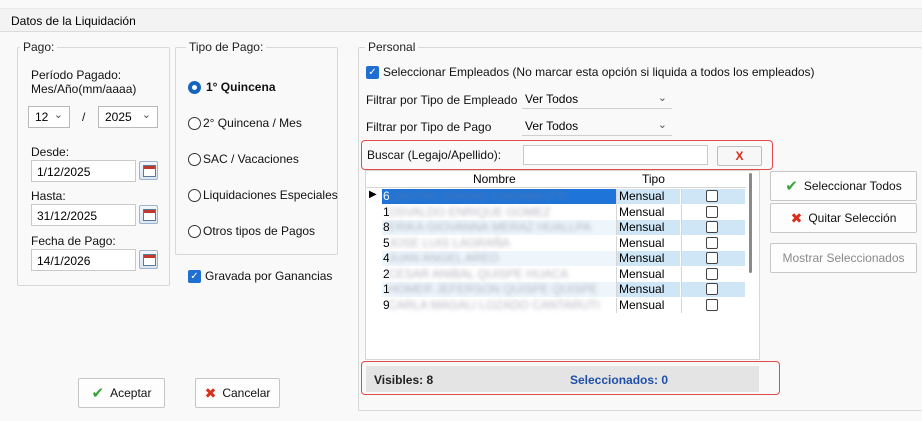 This screenshot has width=922, height=421. I want to click on hasta-calendar-icon, so click(148, 214).